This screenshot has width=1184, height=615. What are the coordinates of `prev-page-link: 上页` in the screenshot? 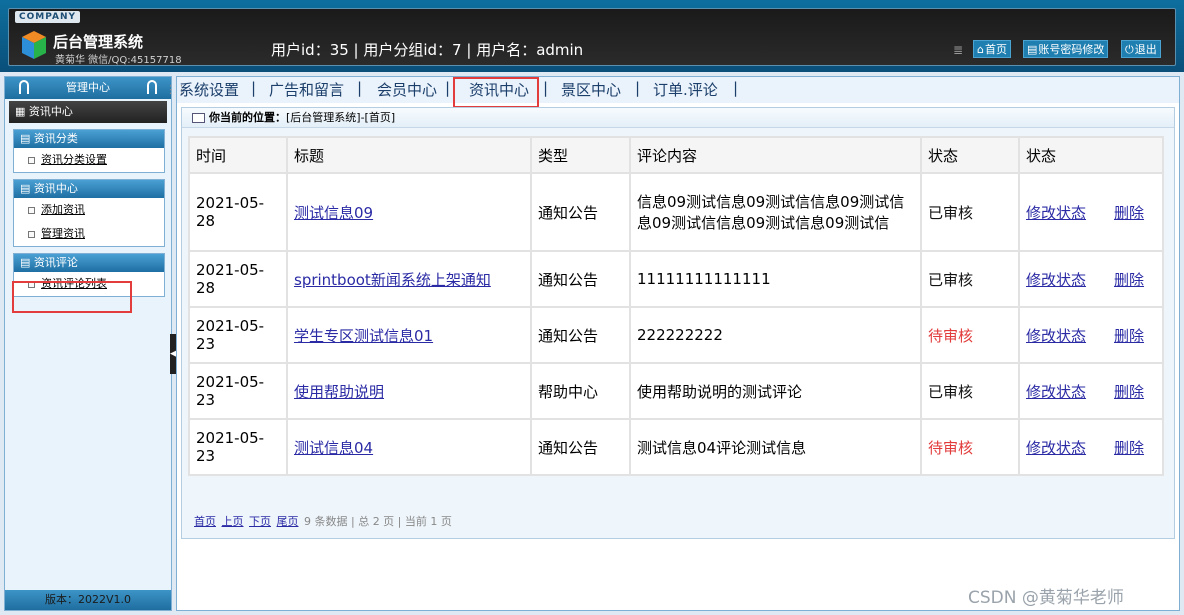 It's located at (233, 521).